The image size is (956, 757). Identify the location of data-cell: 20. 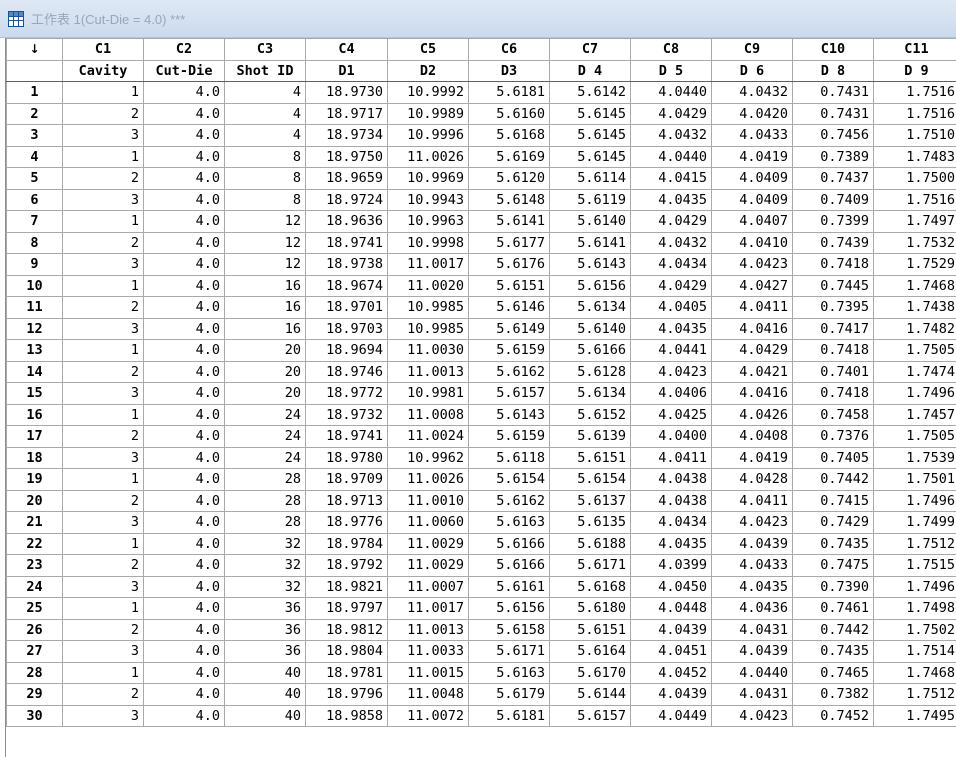
(265, 350).